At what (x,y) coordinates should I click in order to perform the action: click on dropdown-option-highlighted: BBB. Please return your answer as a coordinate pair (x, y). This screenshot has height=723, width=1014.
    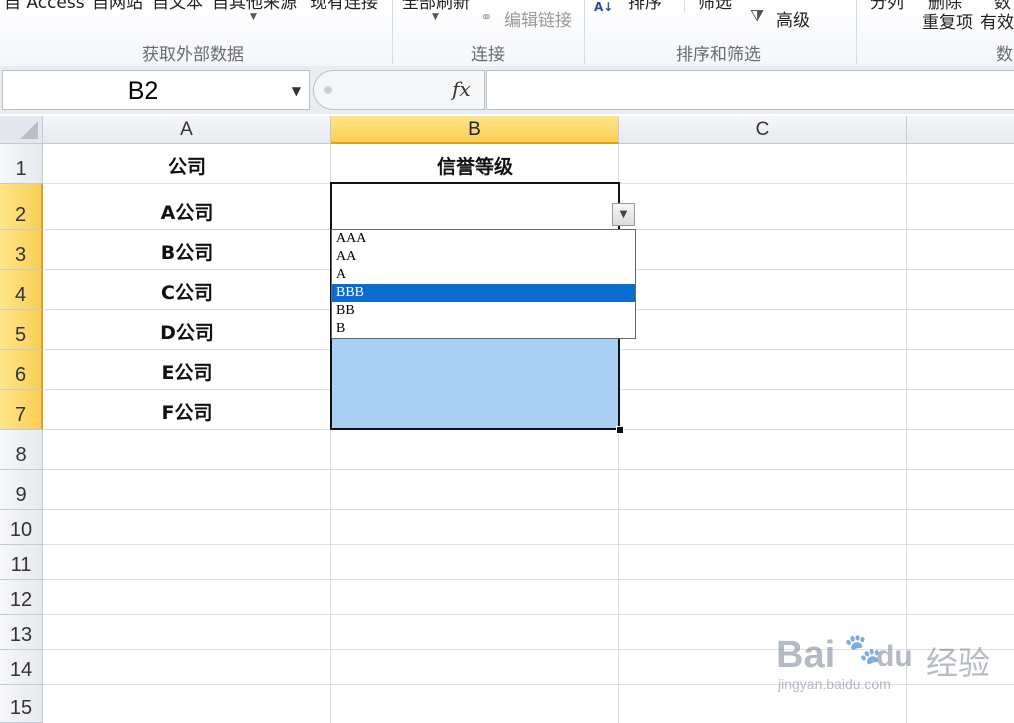
    Looking at the image, I should click on (483, 293).